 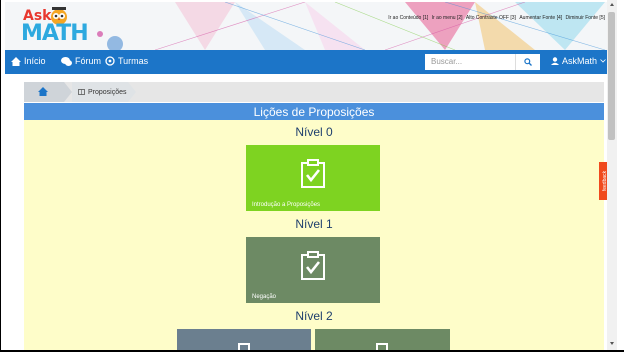 I want to click on increase-font-link: Aumentar Fonte [4], so click(x=540, y=18).